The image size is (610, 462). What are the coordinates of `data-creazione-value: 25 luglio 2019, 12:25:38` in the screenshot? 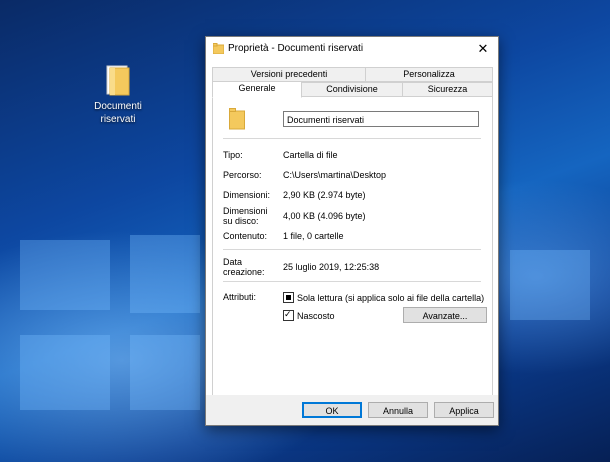 It's located at (331, 267).